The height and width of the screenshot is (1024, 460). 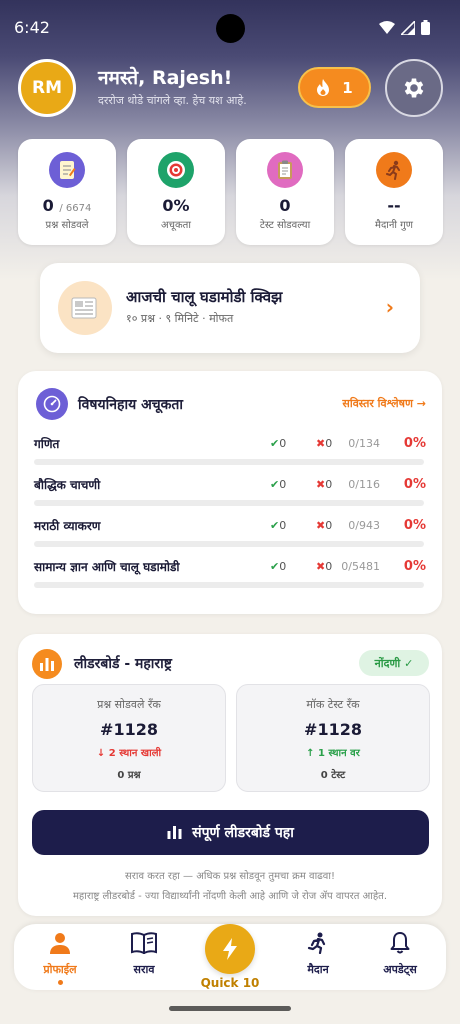 I want to click on camera-cutout, so click(x=230, y=28).